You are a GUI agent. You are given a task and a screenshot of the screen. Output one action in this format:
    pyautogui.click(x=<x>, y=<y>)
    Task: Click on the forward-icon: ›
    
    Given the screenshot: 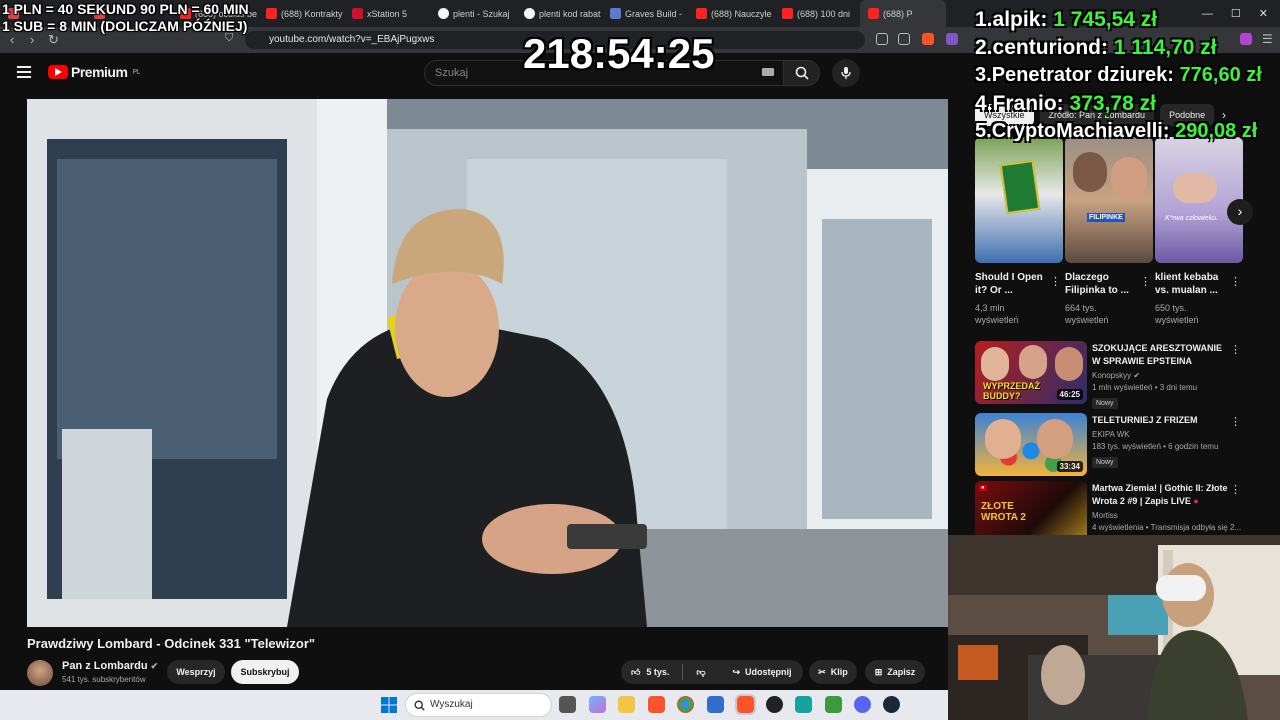 What is the action you would take?
    pyautogui.click(x=32, y=39)
    